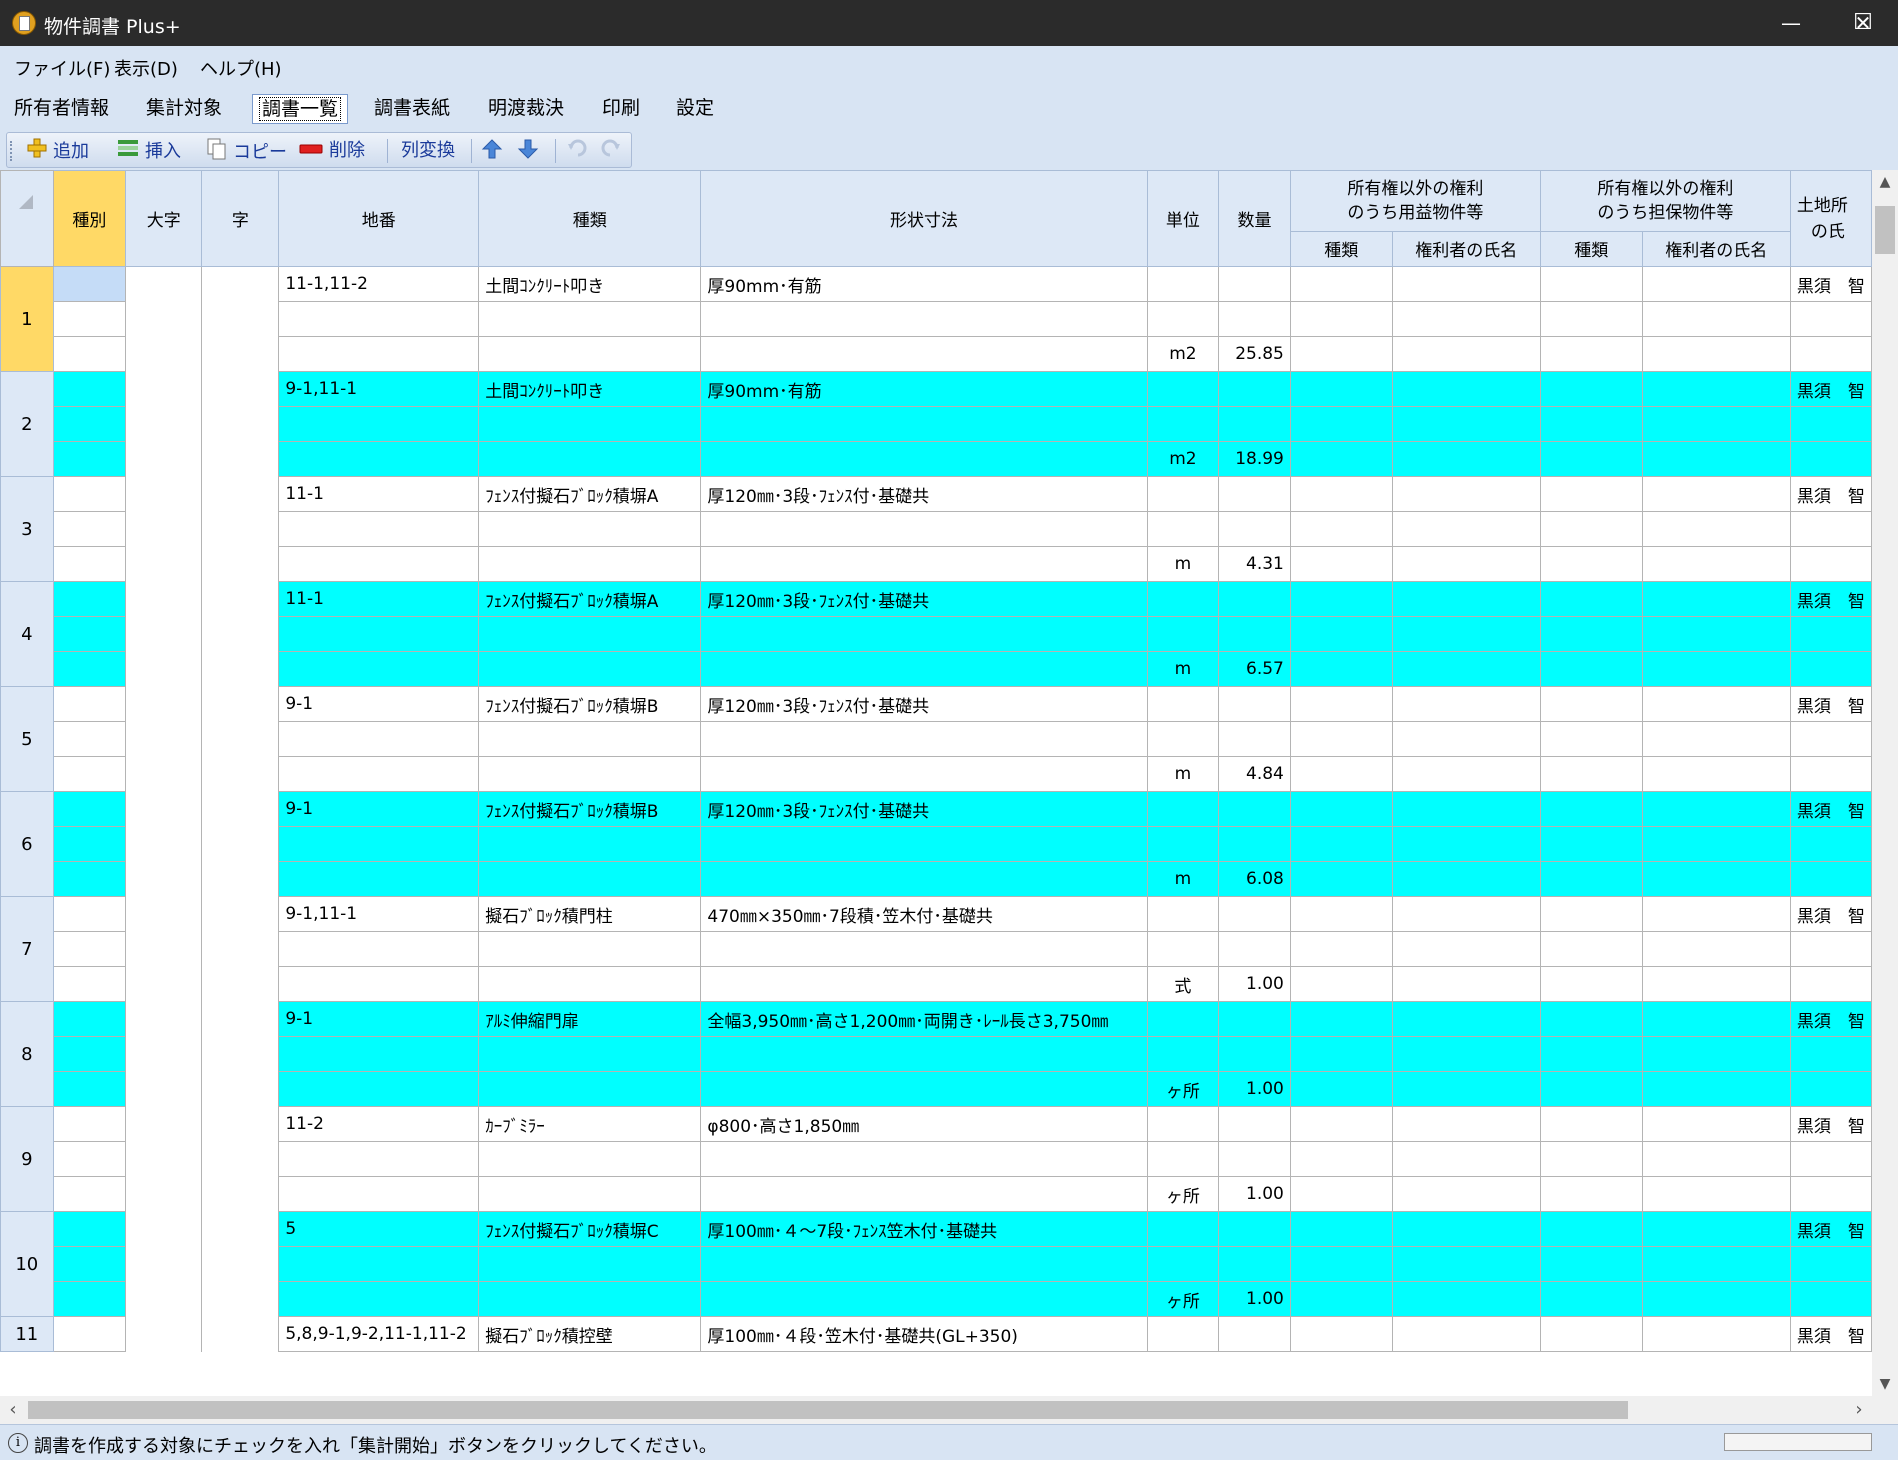  Describe the element at coordinates (590, 914) in the screenshot. I see `cell-type: 擬石ﾌﾞﾛｯｸ積門柱` at that location.